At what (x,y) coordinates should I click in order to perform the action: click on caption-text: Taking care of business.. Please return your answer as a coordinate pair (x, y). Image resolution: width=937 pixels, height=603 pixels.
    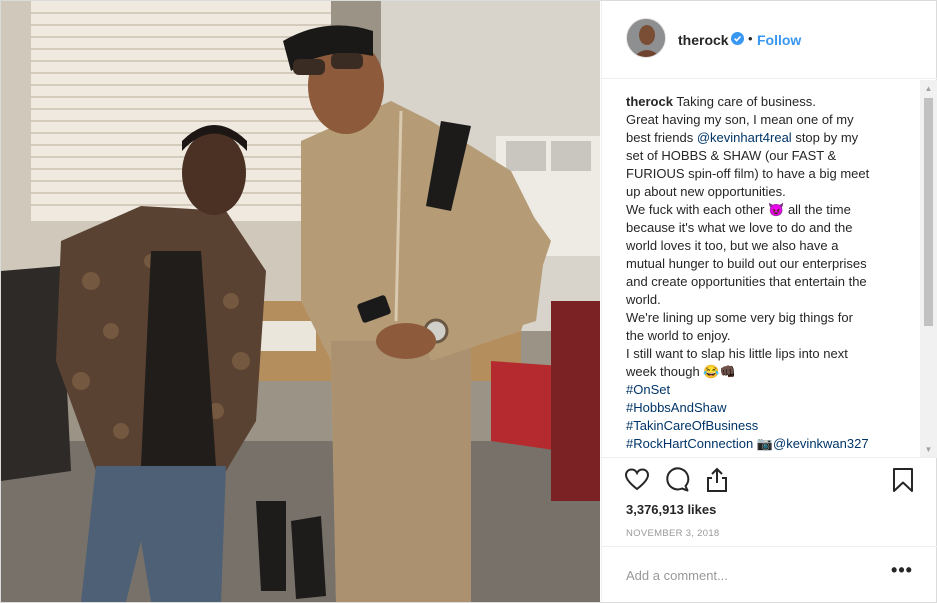
    Looking at the image, I should click on (746, 101).